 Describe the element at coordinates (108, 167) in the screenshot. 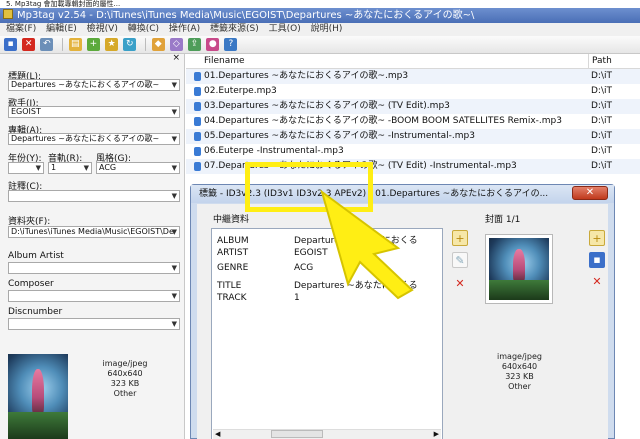

I see `genre-value: ACG` at that location.